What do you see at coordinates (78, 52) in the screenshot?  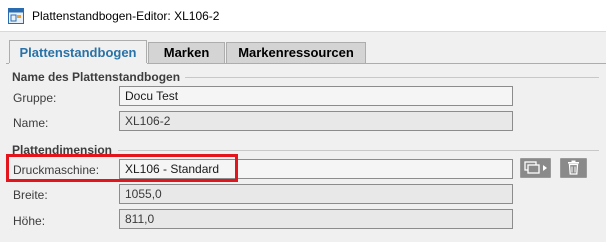 I see `tab-plattenstandbogen: Plattenstandbogen` at bounding box center [78, 52].